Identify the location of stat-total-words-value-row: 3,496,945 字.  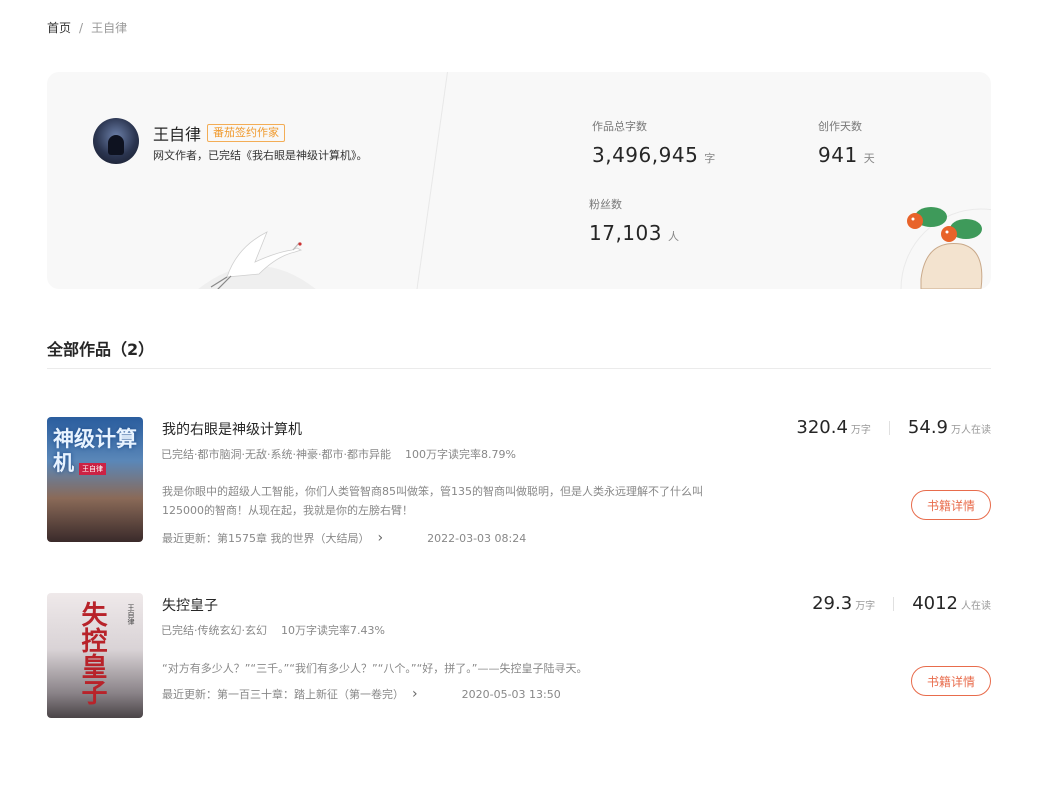
(654, 155).